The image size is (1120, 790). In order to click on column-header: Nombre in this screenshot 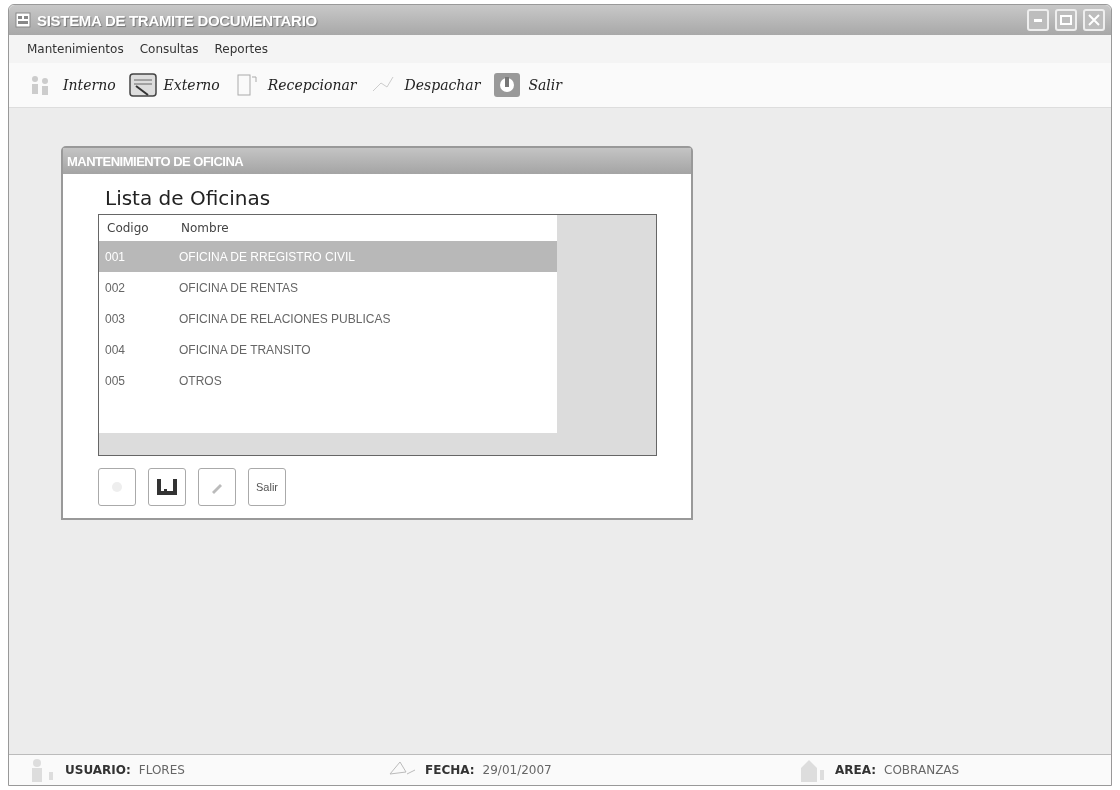, I will do `click(365, 228)`.